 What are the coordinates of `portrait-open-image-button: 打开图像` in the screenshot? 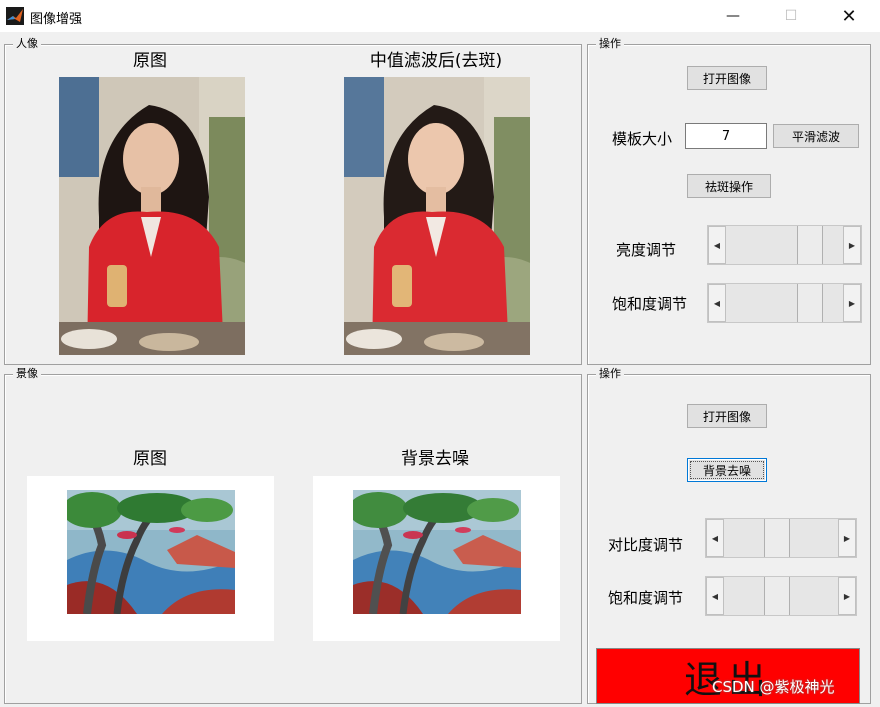 It's located at (727, 78).